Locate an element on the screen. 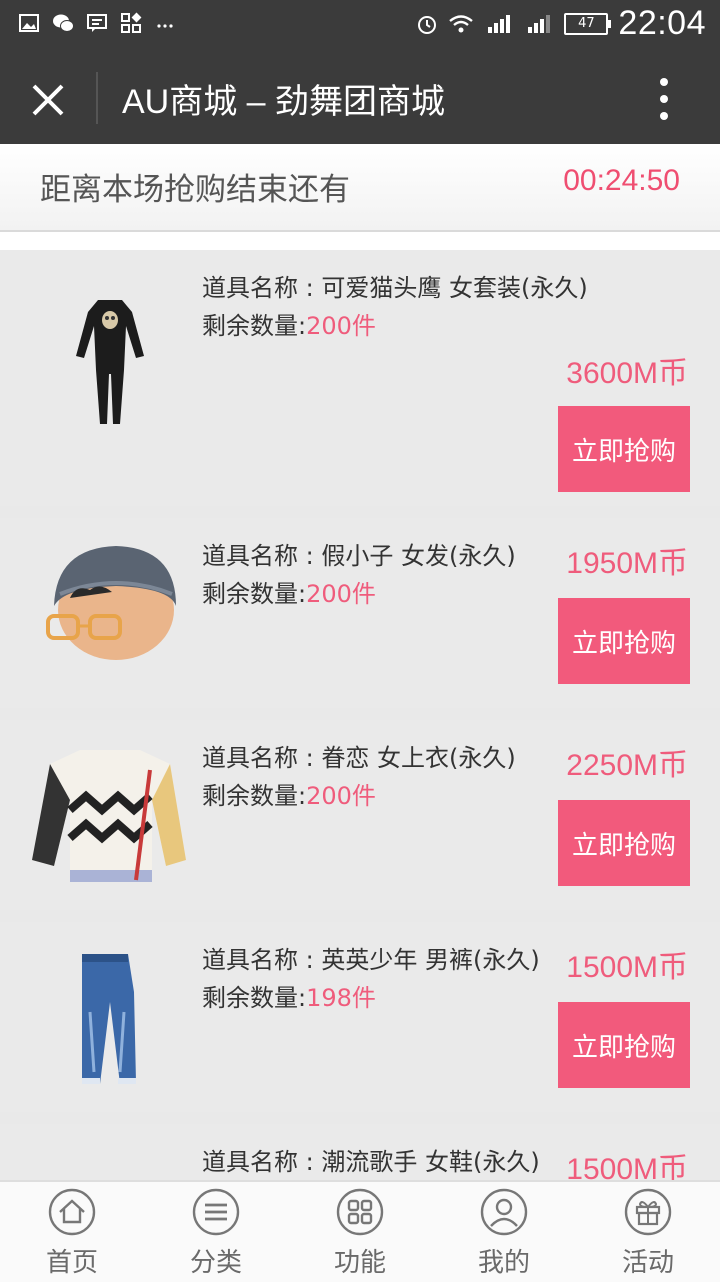 This screenshot has height=1282, width=720. product-name: 道具名称 : 可爱猫头鹰 女套装(永久) is located at coordinates (395, 288).